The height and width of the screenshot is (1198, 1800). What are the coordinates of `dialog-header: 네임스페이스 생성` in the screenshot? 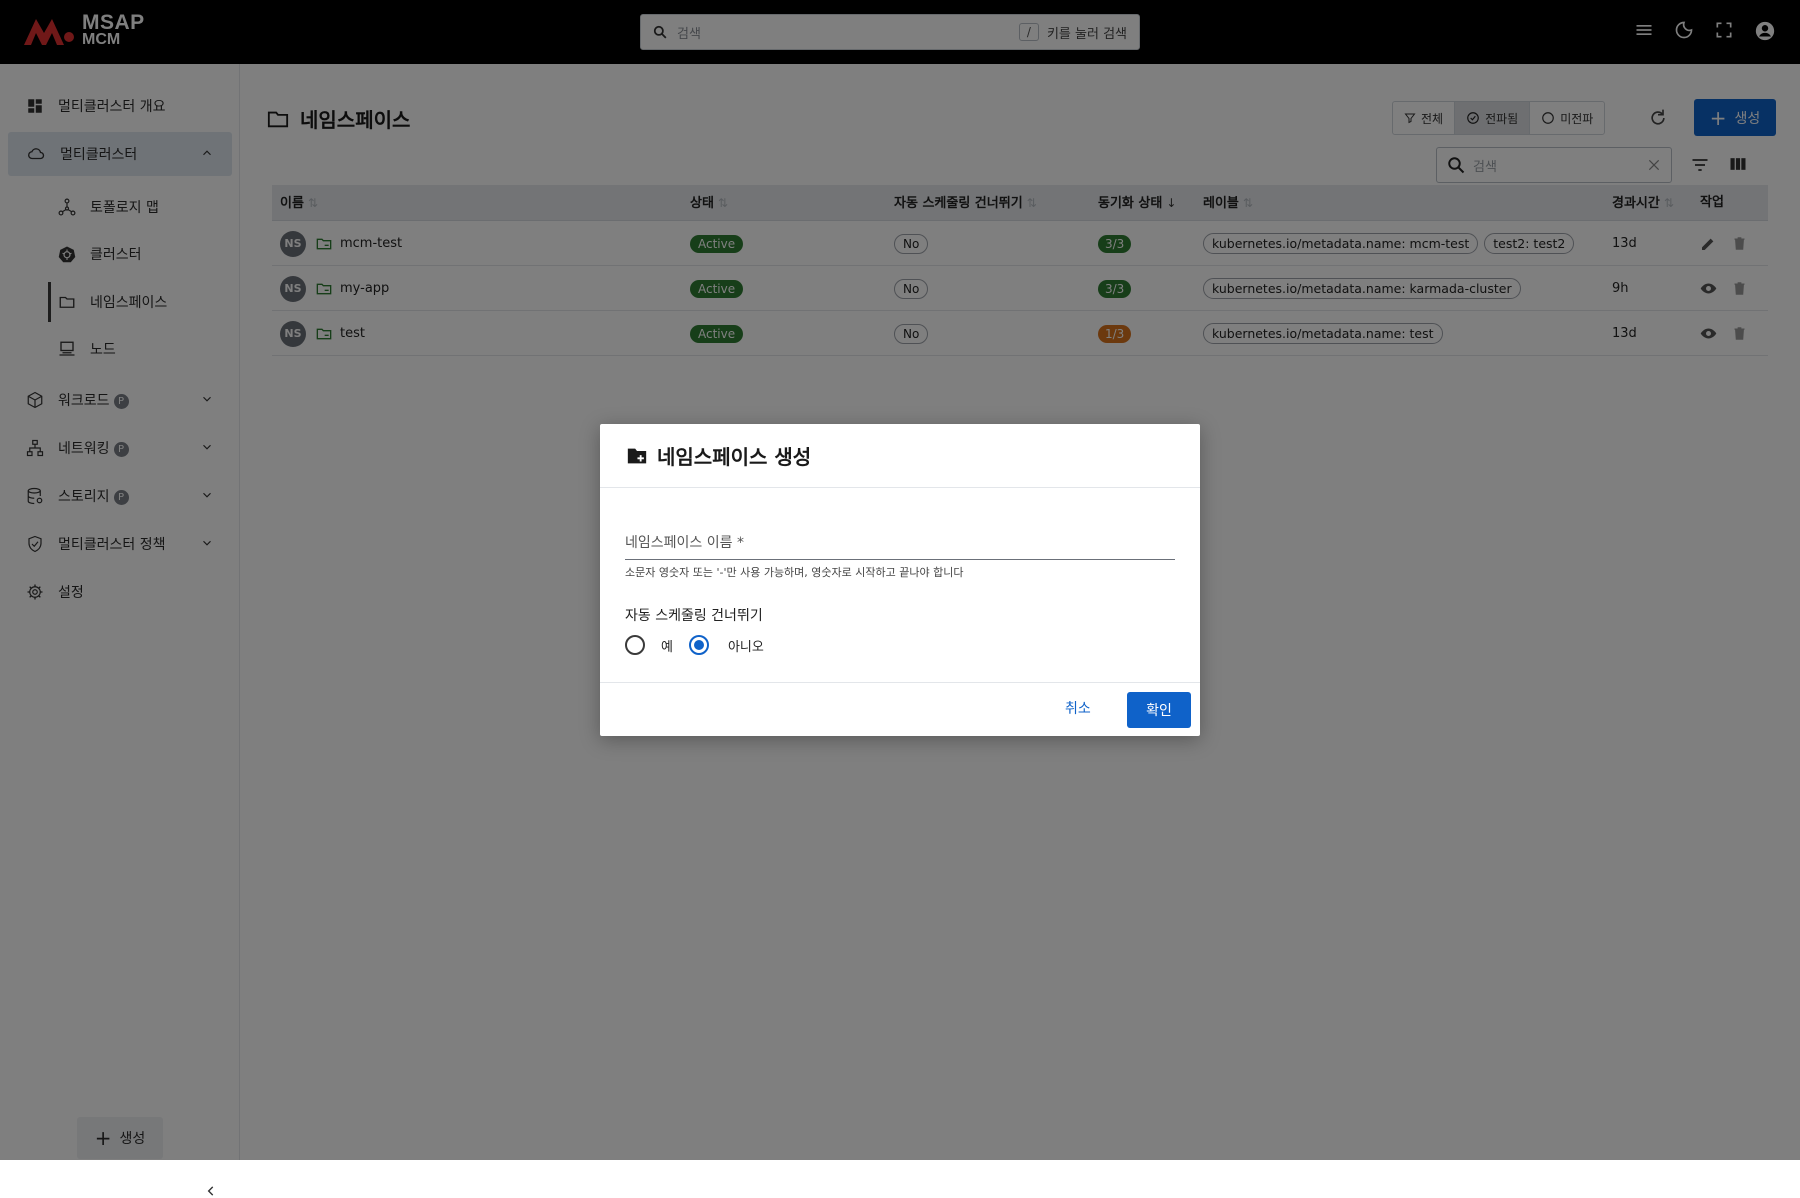 It's located at (900, 456).